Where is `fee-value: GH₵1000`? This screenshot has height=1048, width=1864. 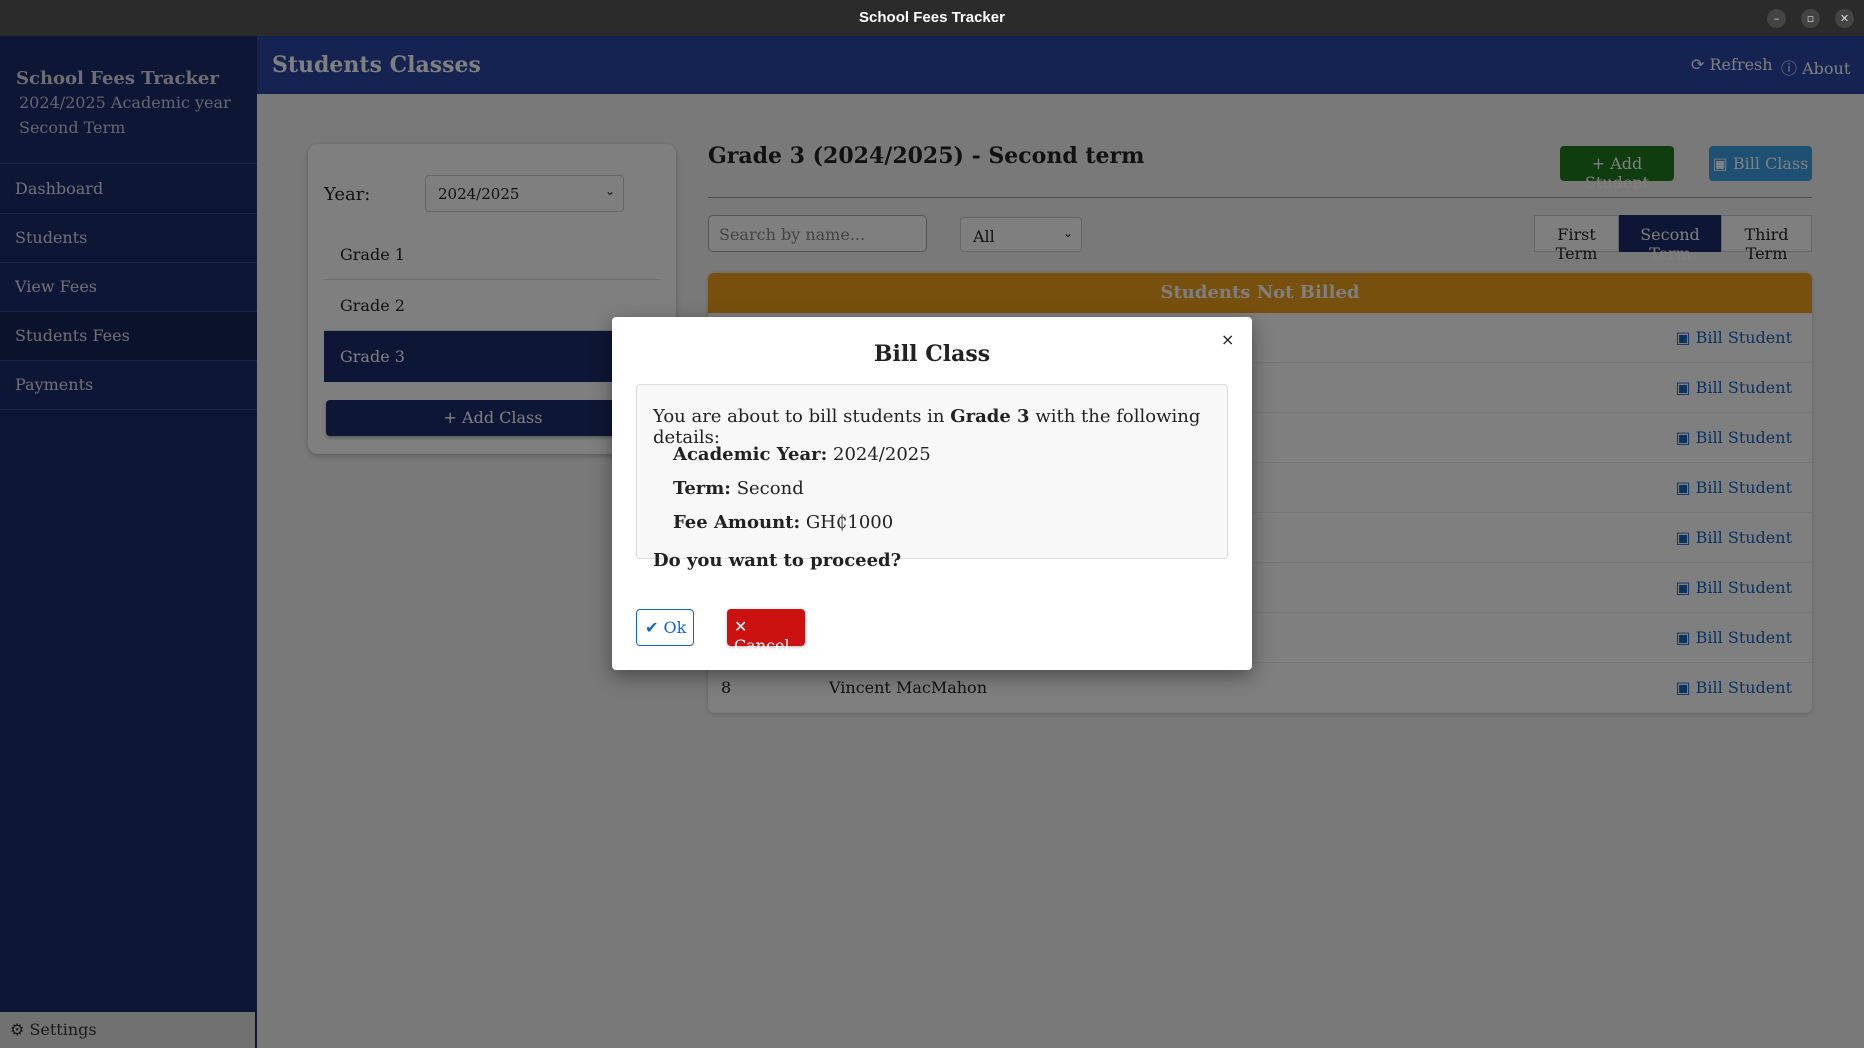 fee-value: GH₵1000 is located at coordinates (849, 522).